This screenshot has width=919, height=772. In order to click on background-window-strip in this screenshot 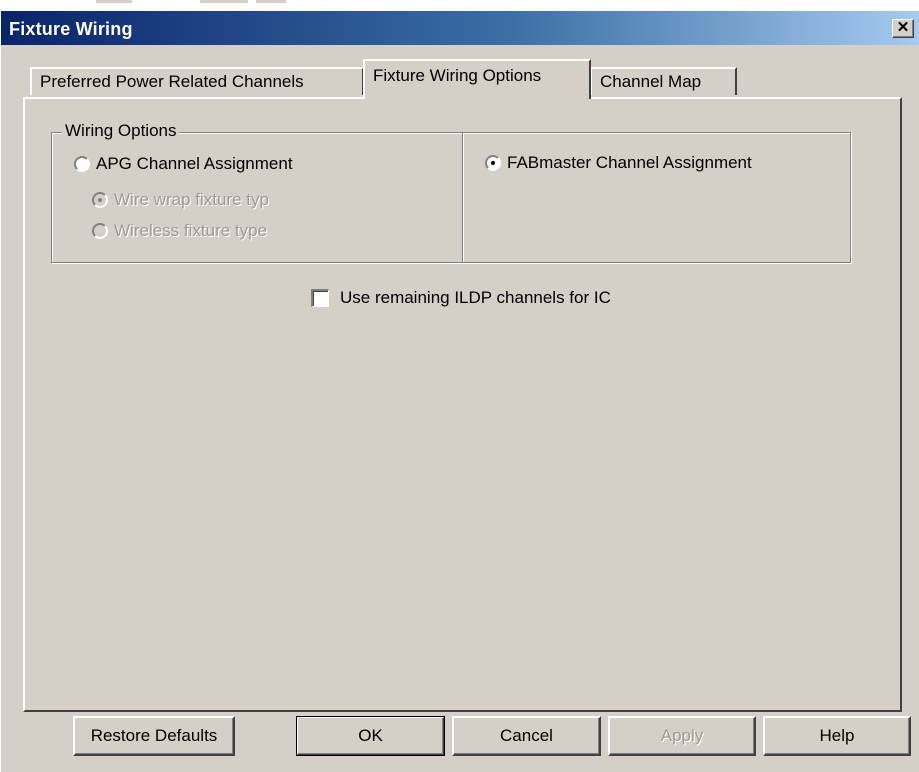, I will do `click(459, 5)`.